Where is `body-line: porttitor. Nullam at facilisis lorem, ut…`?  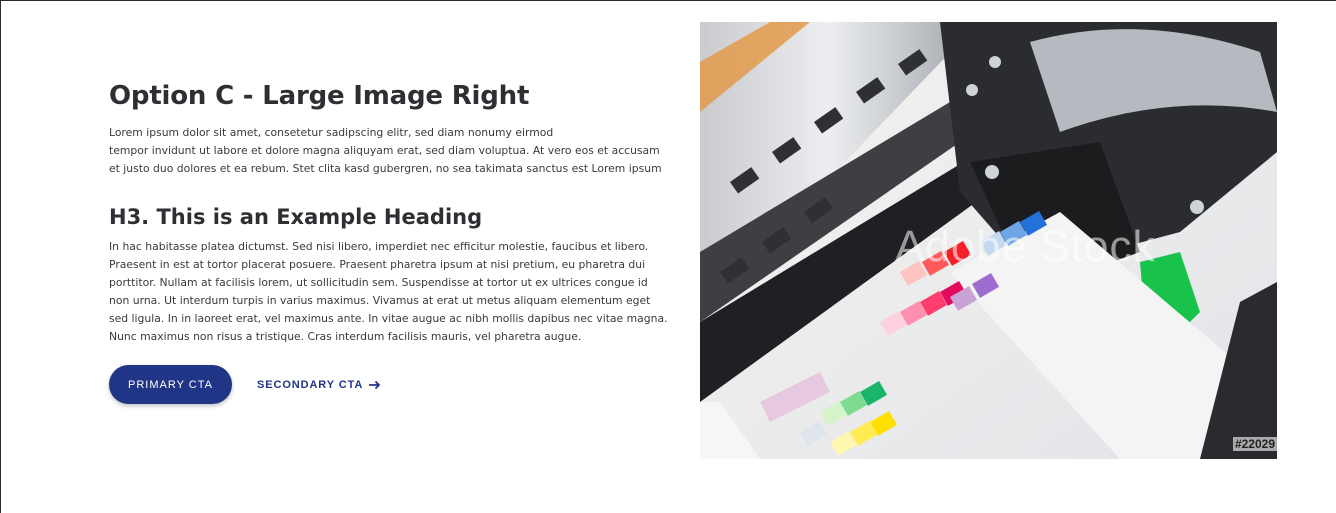 body-line: porttitor. Nullam at facilisis lorem, ut… is located at coordinates (378, 282).